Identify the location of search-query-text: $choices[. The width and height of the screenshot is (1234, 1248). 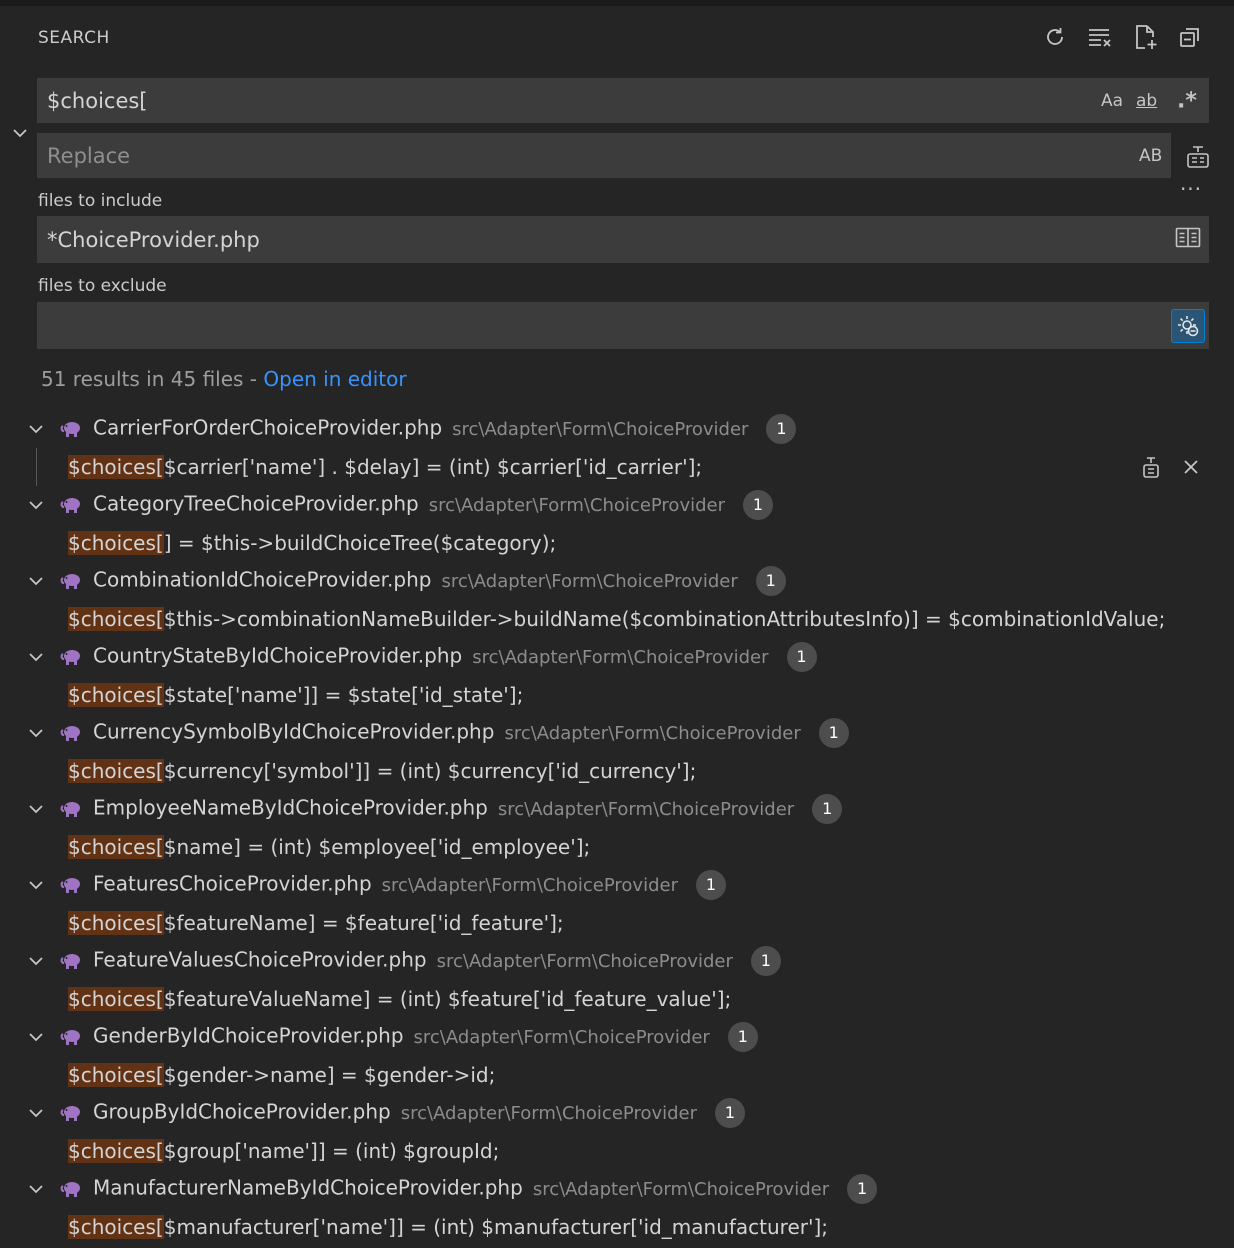
(97, 100).